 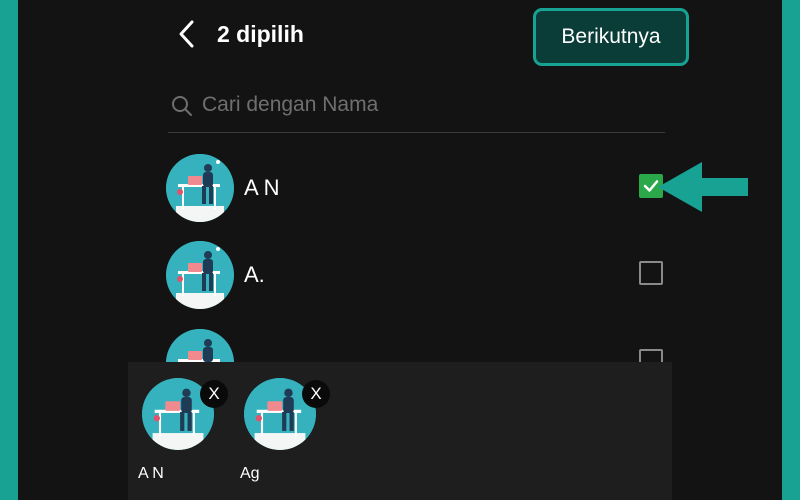 What do you see at coordinates (151, 473) in the screenshot?
I see `chip-name: A N` at bounding box center [151, 473].